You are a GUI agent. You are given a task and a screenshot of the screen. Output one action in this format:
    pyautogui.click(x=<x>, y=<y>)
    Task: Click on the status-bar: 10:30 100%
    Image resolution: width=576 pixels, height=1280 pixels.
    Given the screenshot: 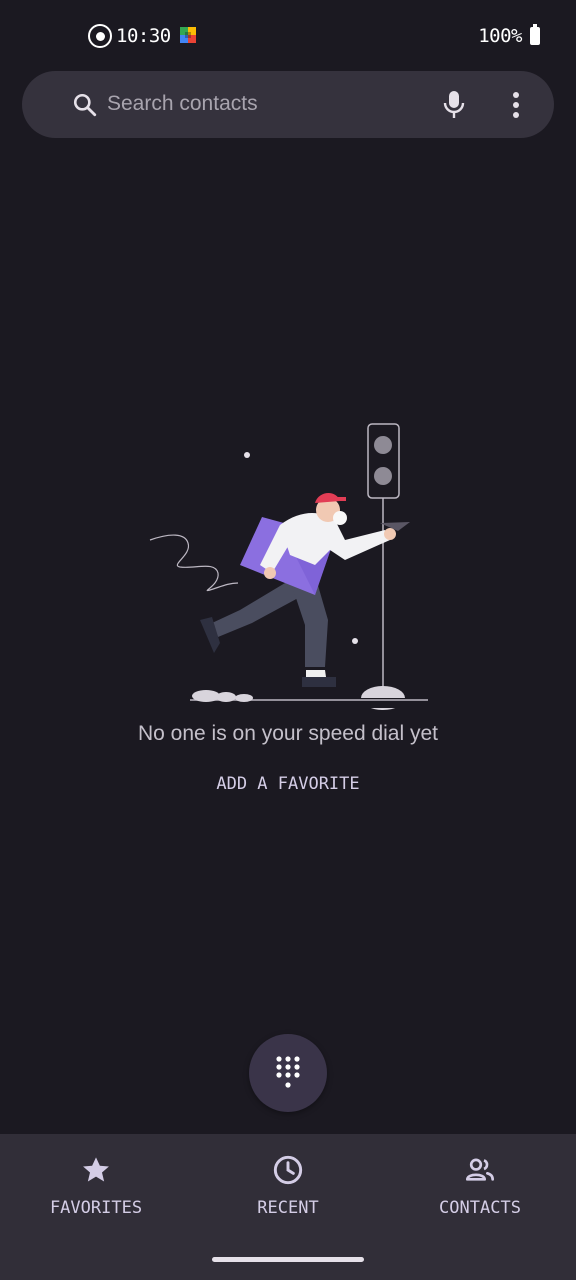 What is the action you would take?
    pyautogui.click(x=288, y=36)
    